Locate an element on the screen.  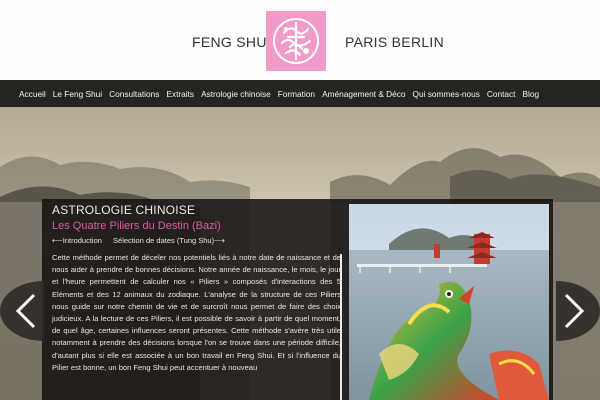
nav-item-blog: Blog is located at coordinates (534, 94).